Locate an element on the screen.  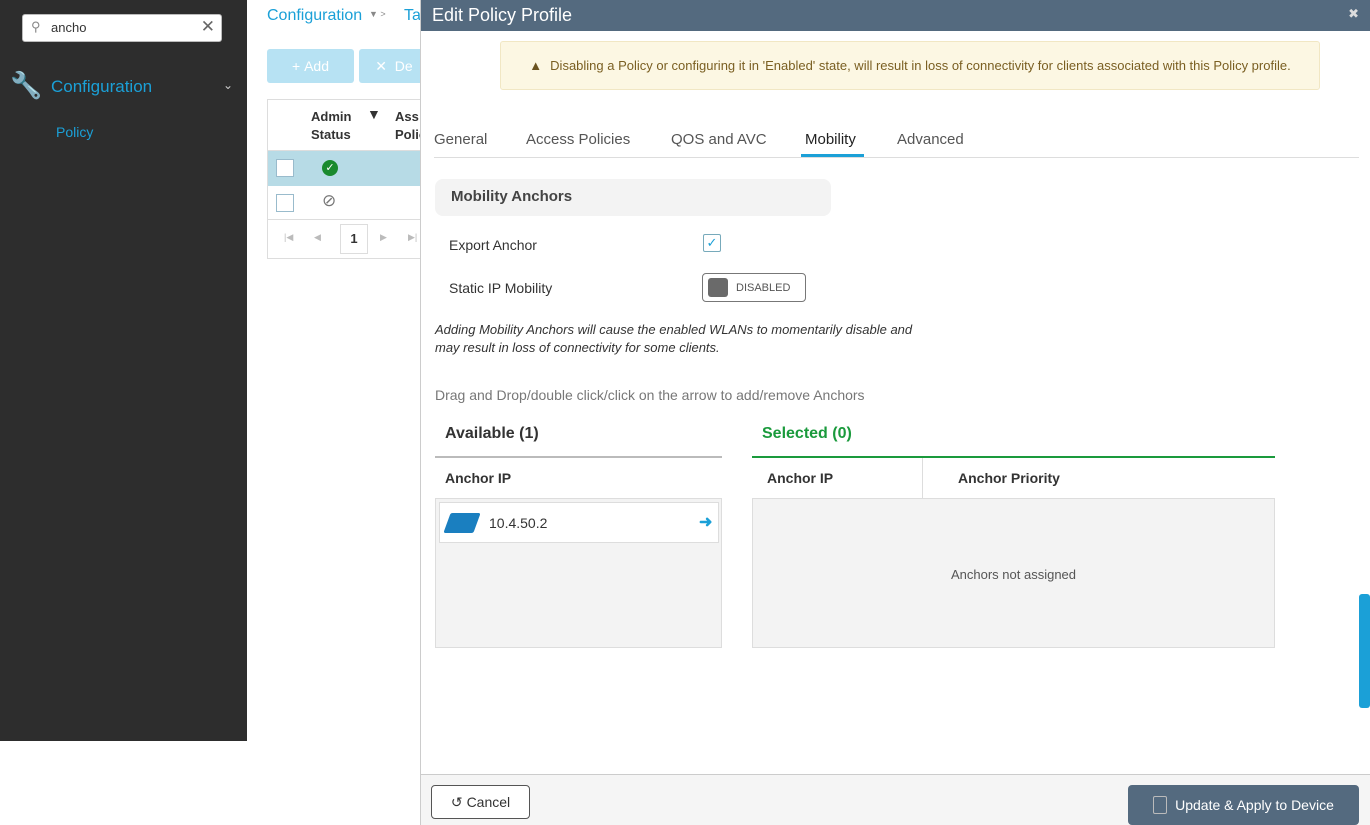
toggle-state: DISABLED is located at coordinates (763, 288).